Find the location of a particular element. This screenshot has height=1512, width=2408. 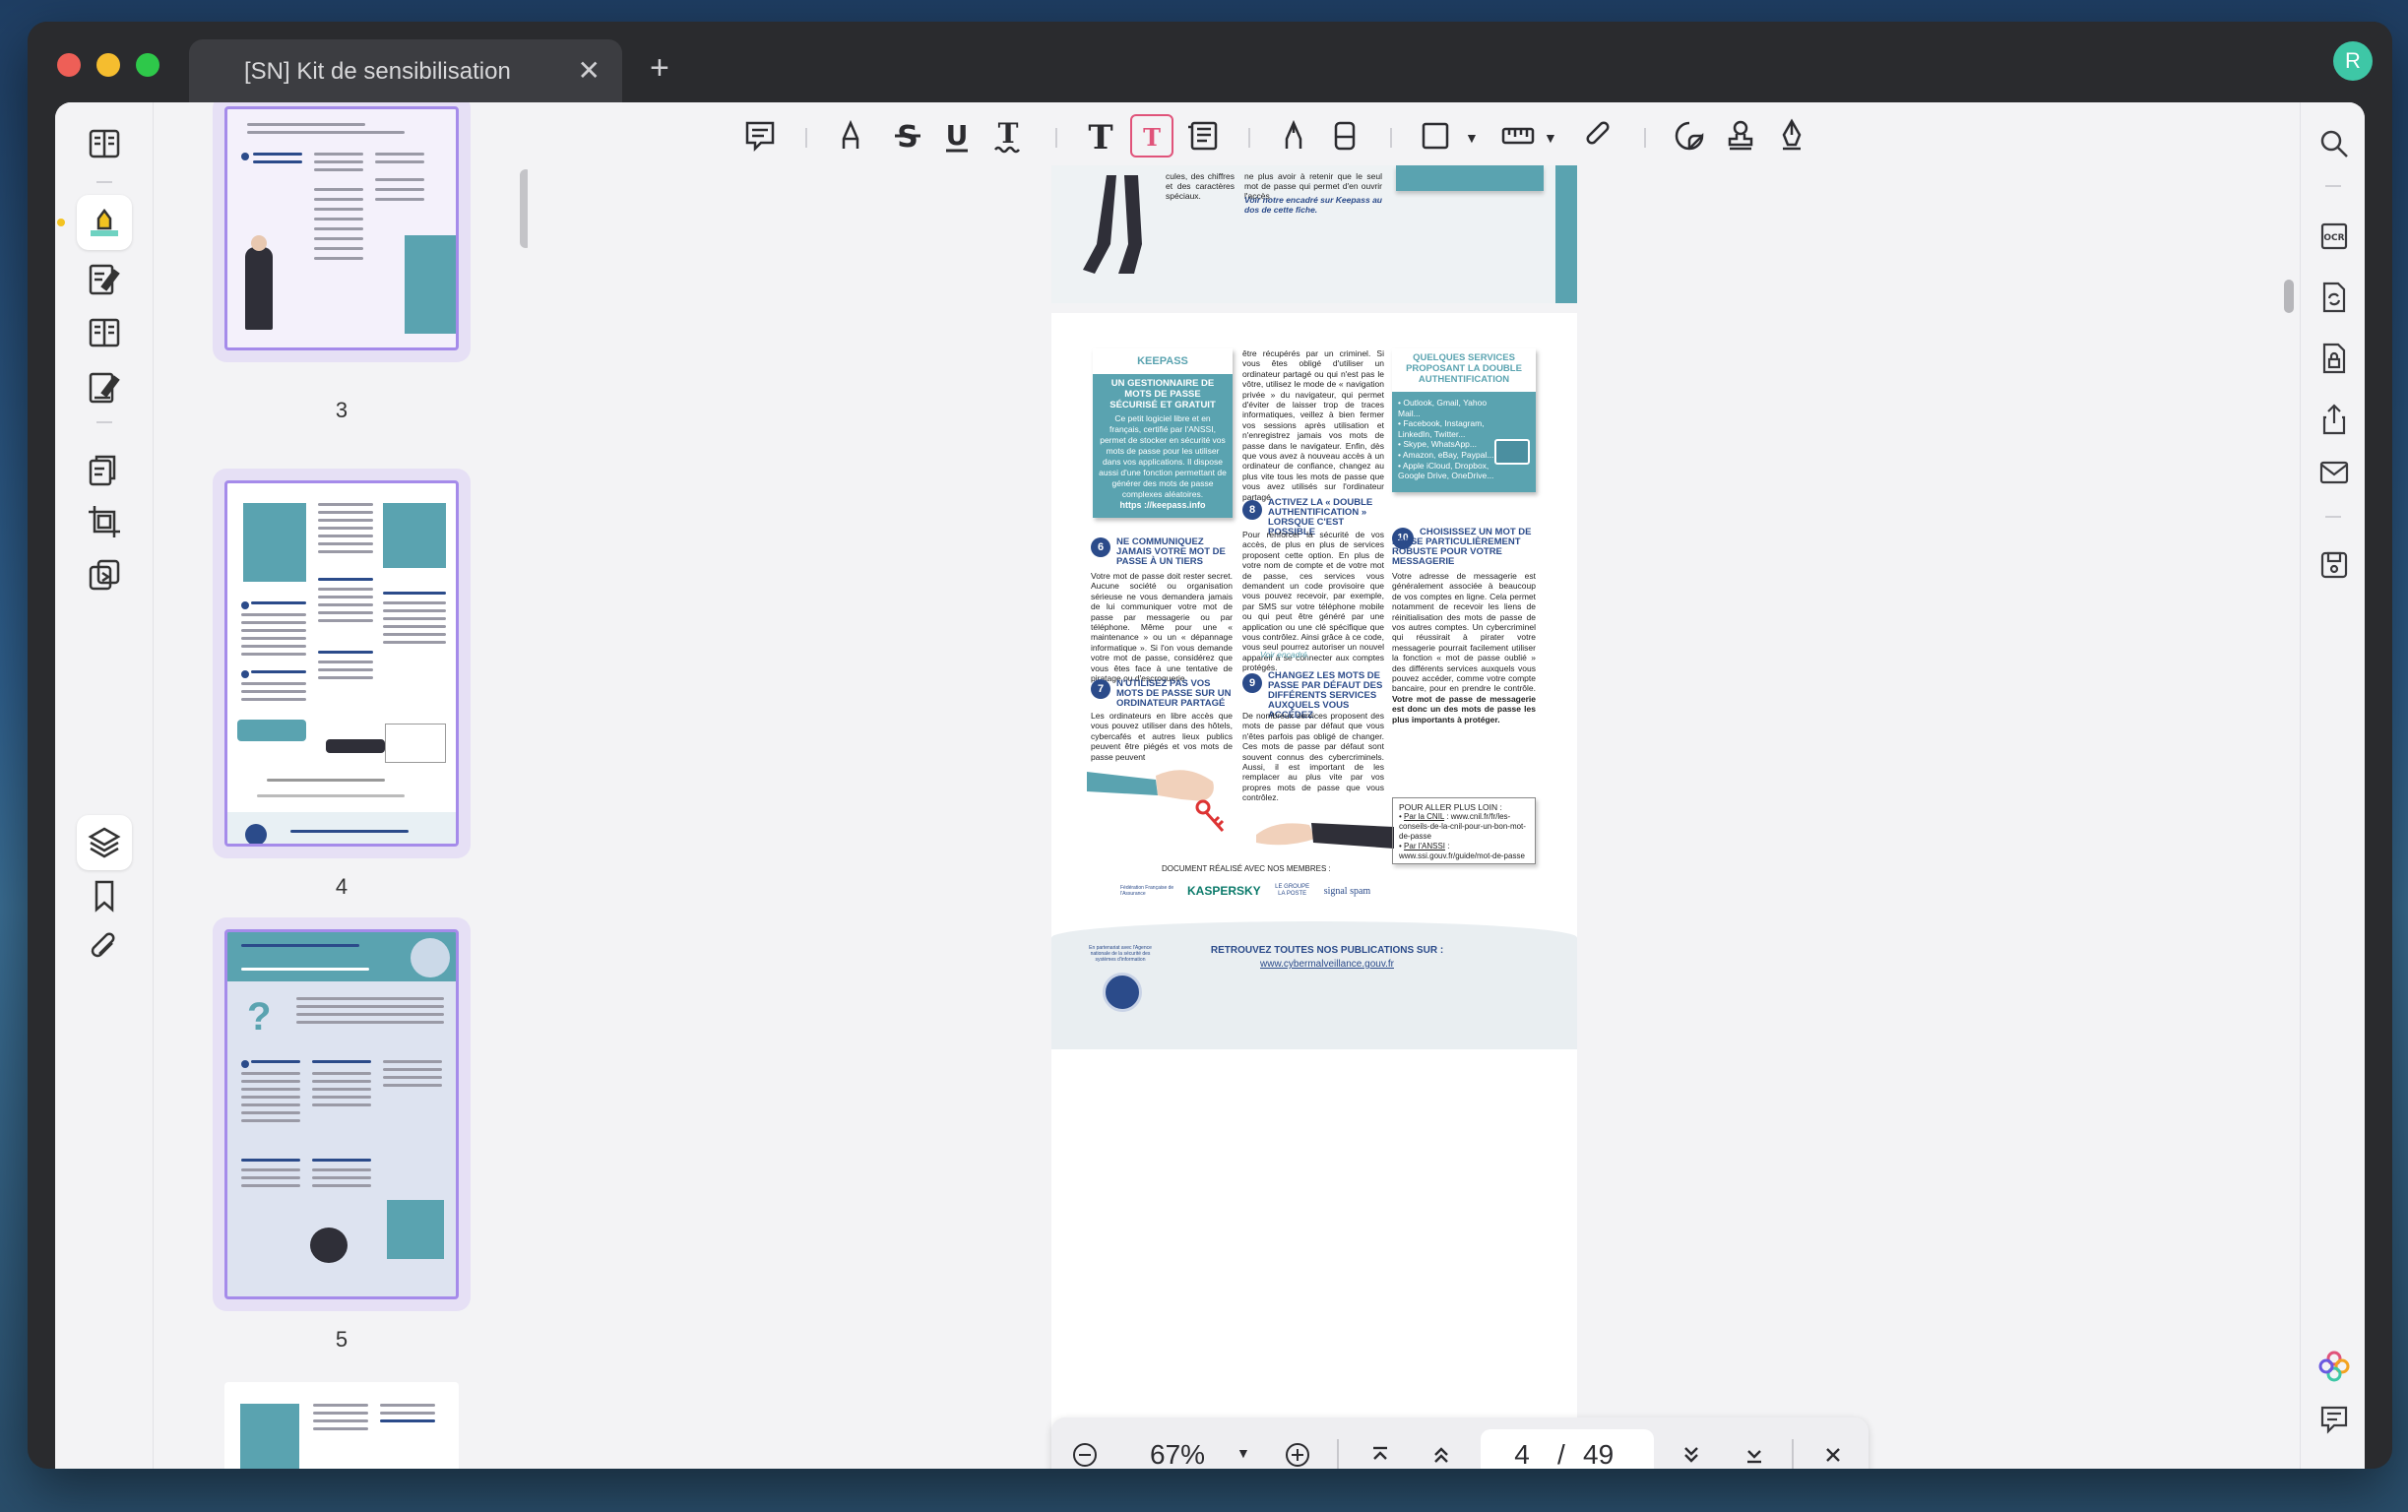

close-navbar-button is located at coordinates (1833, 1452).